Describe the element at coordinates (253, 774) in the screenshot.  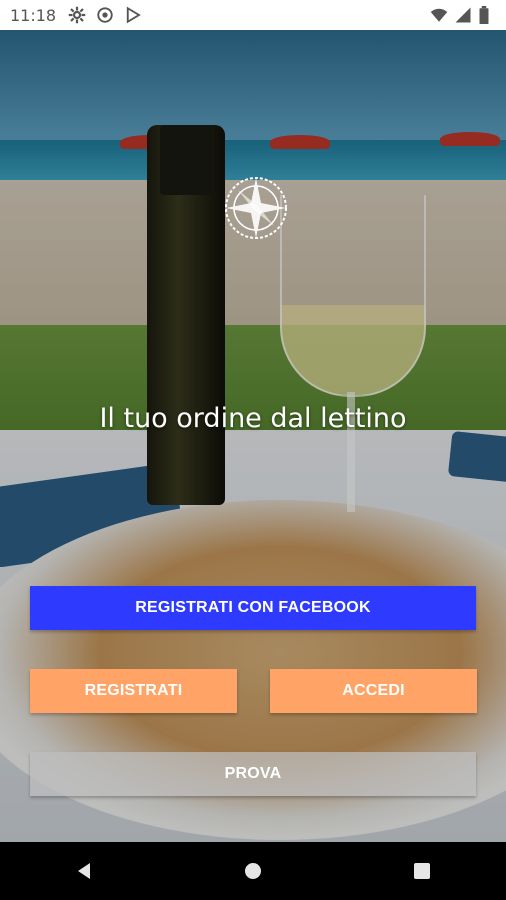
I see `try-button: PROVA` at that location.